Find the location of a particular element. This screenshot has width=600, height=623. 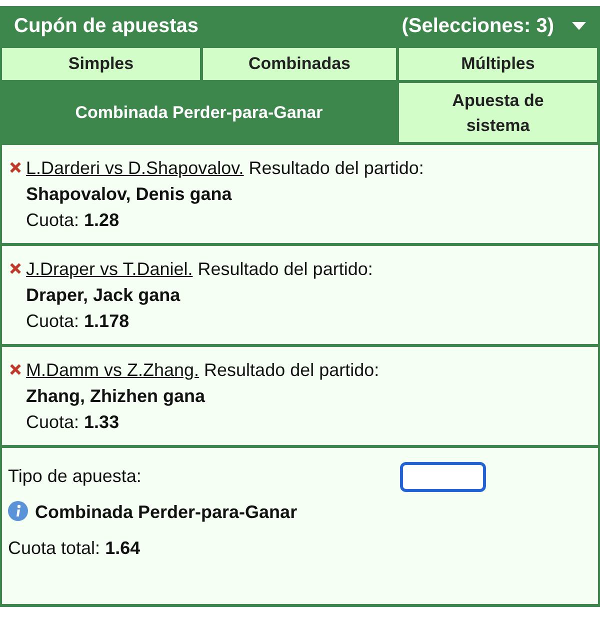

stake-field is located at coordinates (443, 477).